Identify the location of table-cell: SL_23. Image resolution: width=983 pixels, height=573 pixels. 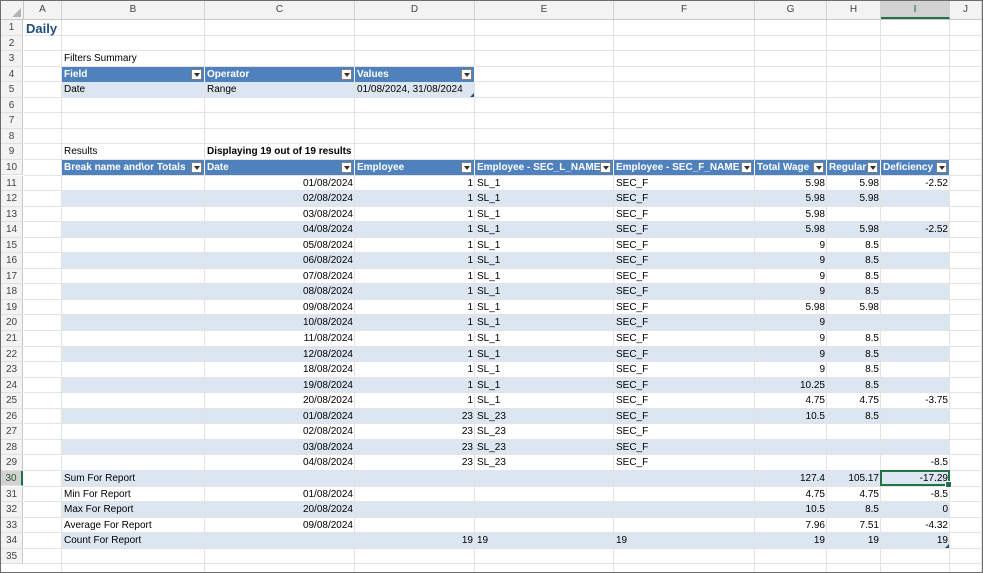
(544, 417).